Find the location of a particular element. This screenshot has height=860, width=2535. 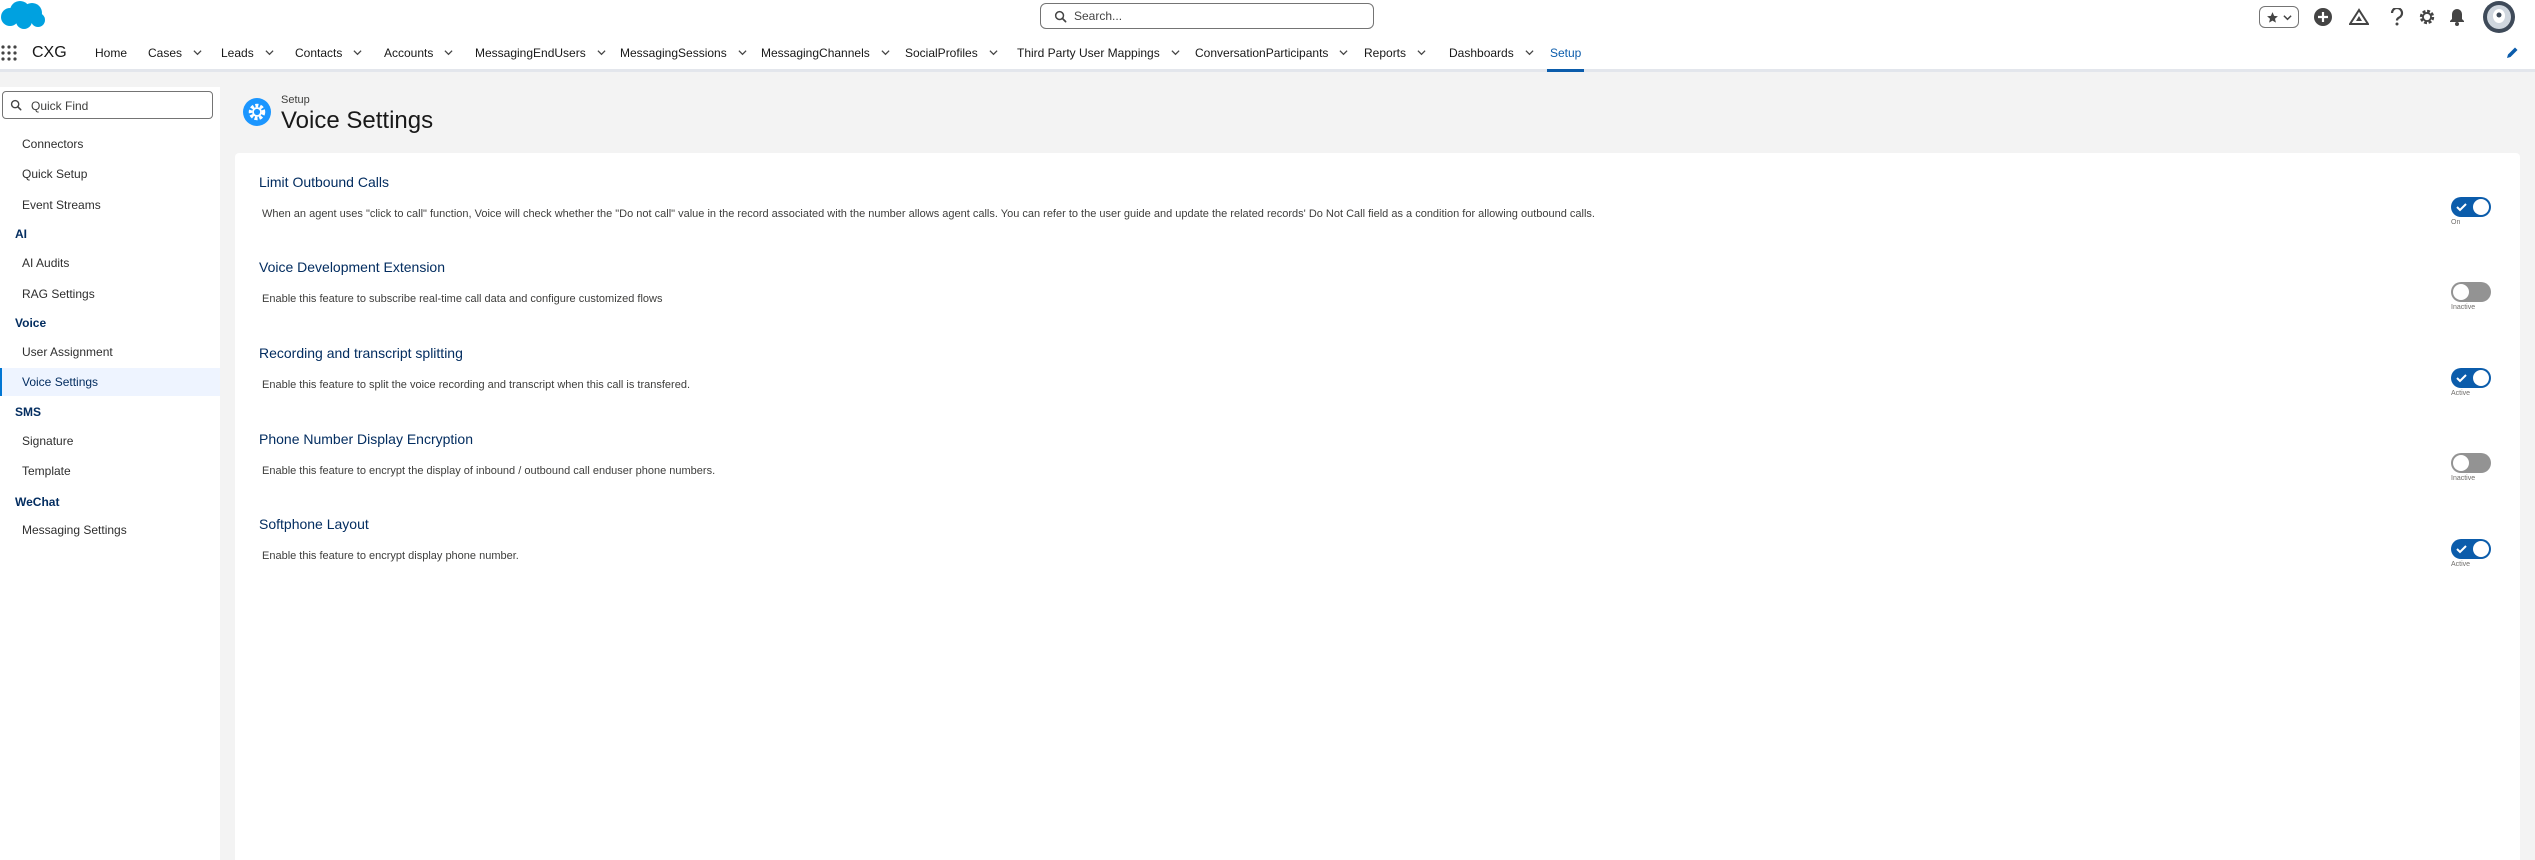

sidebar-item-voice-settings: Voice Settings is located at coordinates (110, 382).